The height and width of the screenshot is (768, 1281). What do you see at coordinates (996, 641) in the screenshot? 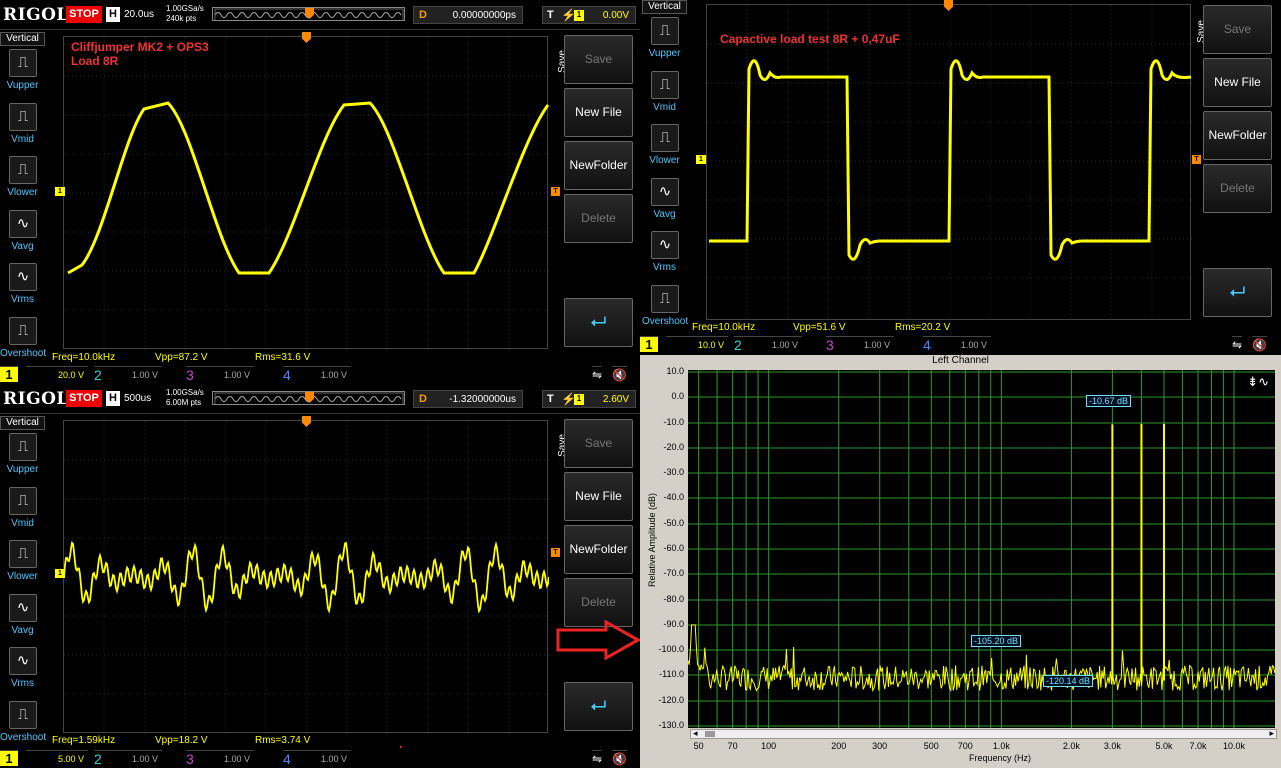
I see `marker-label-2: -105.20 dB` at bounding box center [996, 641].